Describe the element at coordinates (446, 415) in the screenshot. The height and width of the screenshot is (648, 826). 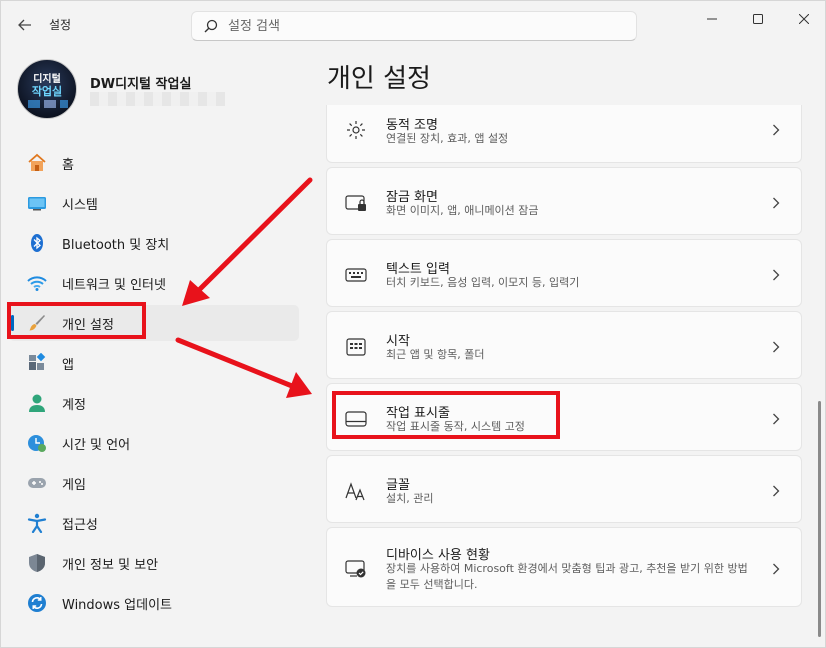
I see `annotation-highlight-taskbar` at that location.